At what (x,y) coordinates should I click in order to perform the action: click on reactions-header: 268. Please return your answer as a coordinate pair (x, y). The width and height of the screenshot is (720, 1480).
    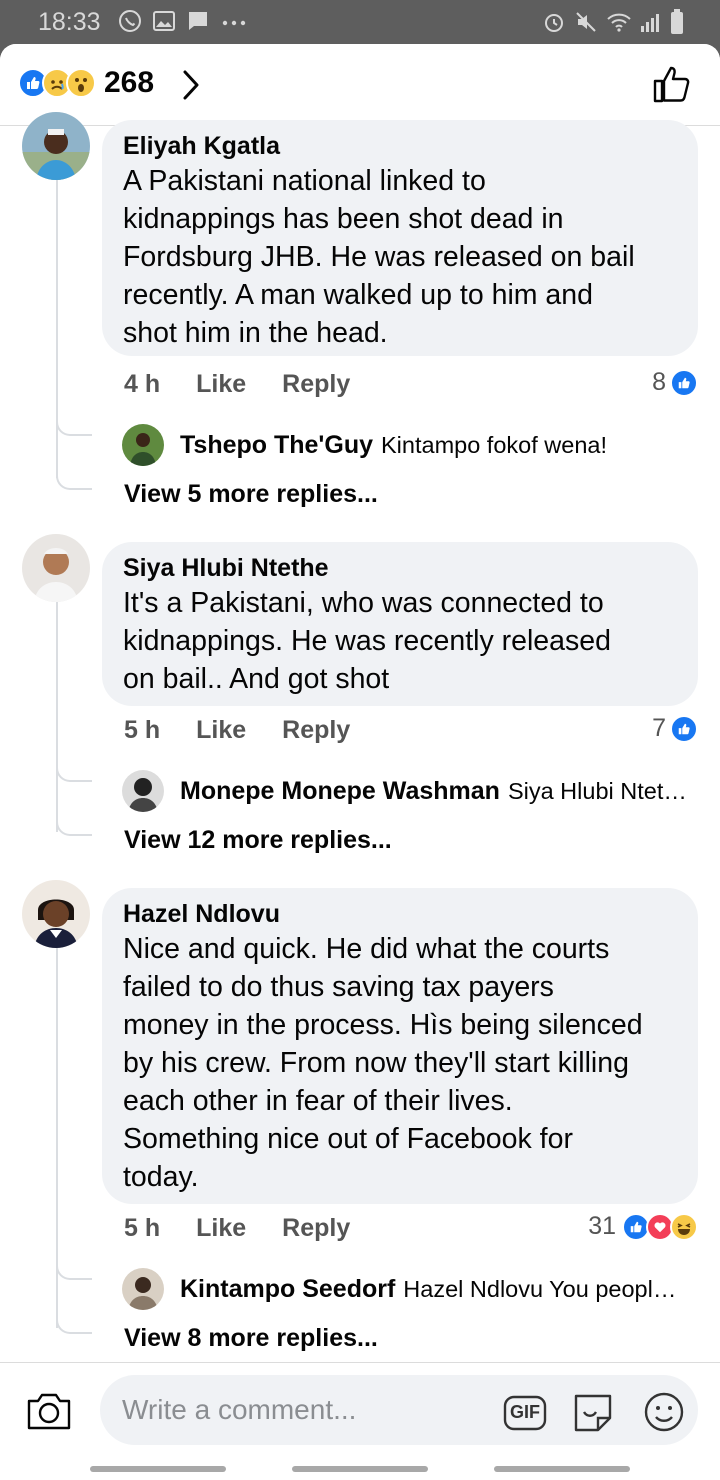
    Looking at the image, I should click on (360, 85).